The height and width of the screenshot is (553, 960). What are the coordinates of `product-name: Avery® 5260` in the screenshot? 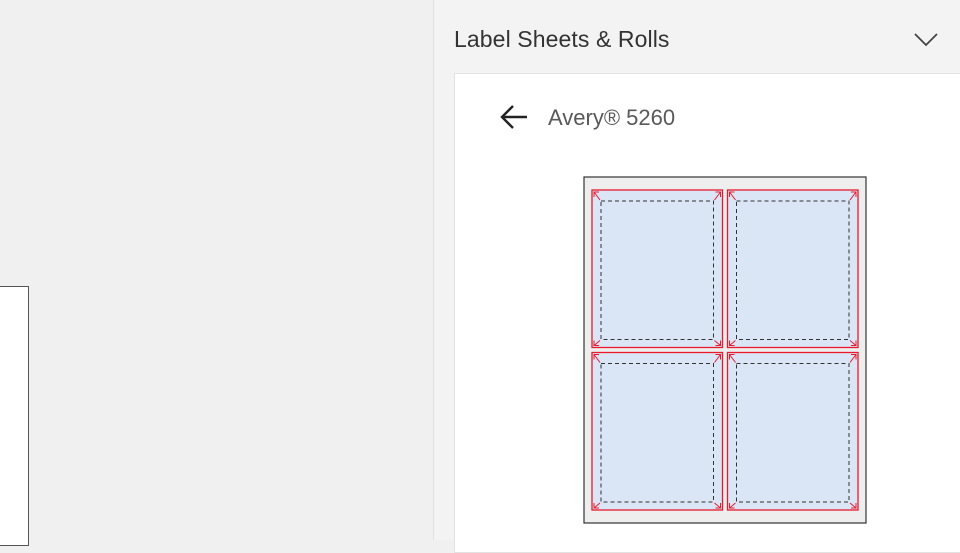 It's located at (612, 117).